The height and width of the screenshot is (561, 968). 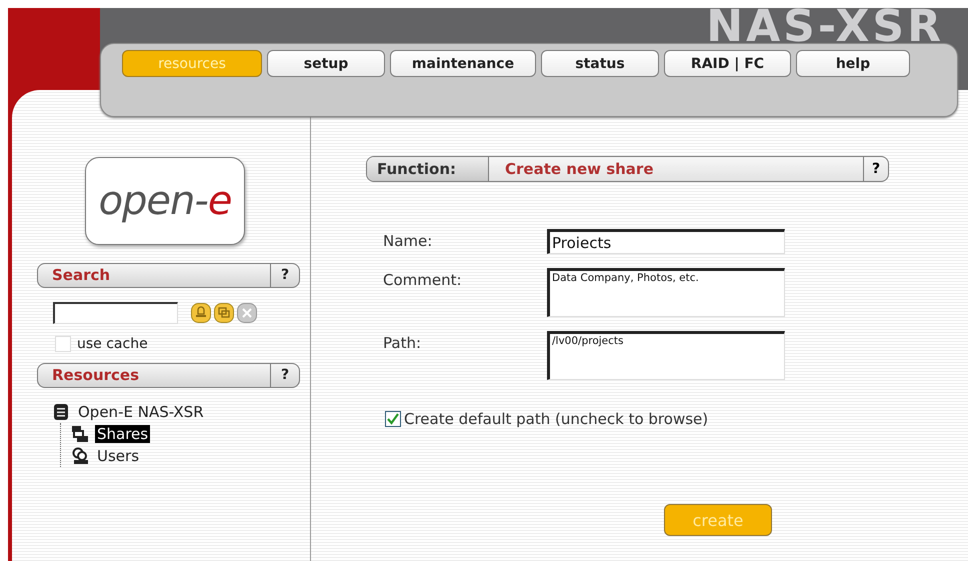 What do you see at coordinates (80, 434) in the screenshot?
I see `folders-icon` at bounding box center [80, 434].